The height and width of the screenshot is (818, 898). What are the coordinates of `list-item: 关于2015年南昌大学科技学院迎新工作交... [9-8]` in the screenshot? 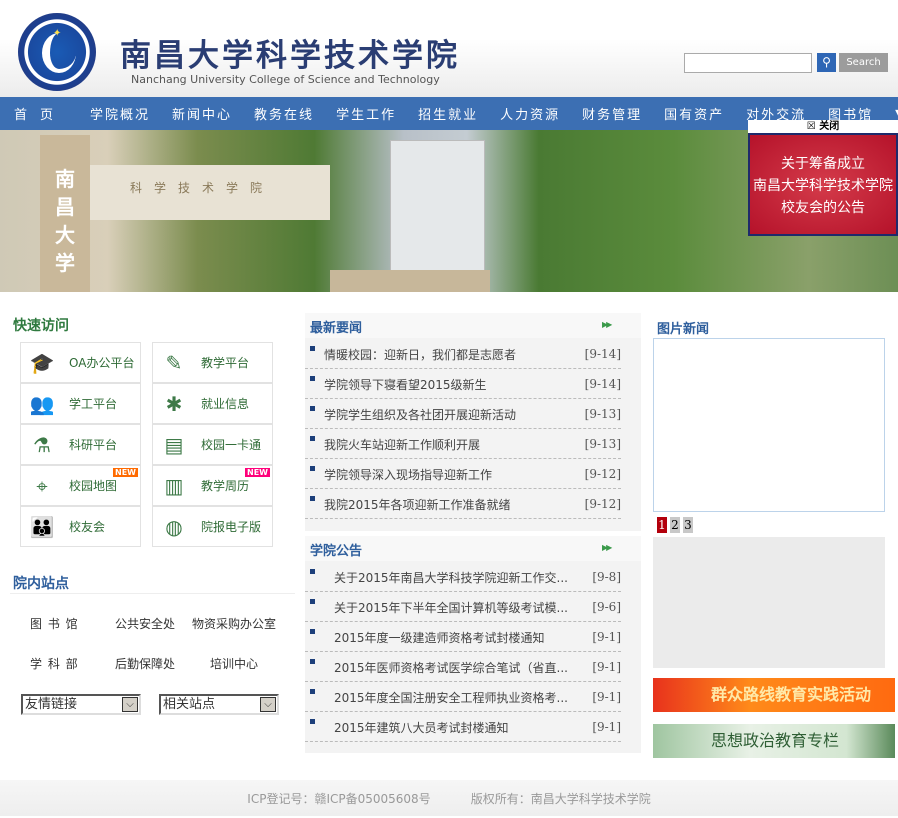 It's located at (463, 577).